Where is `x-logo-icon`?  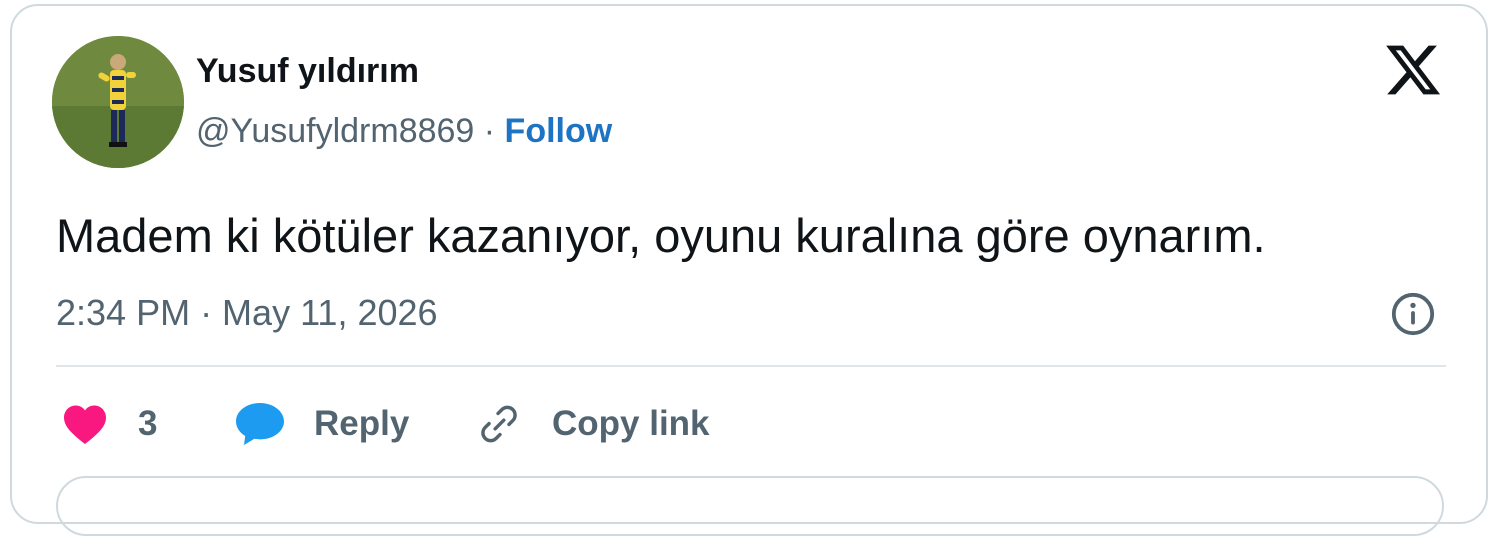 x-logo-icon is located at coordinates (1413, 70).